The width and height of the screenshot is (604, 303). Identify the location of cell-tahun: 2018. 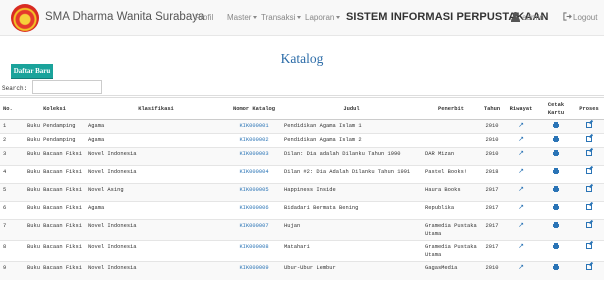
(492, 174).